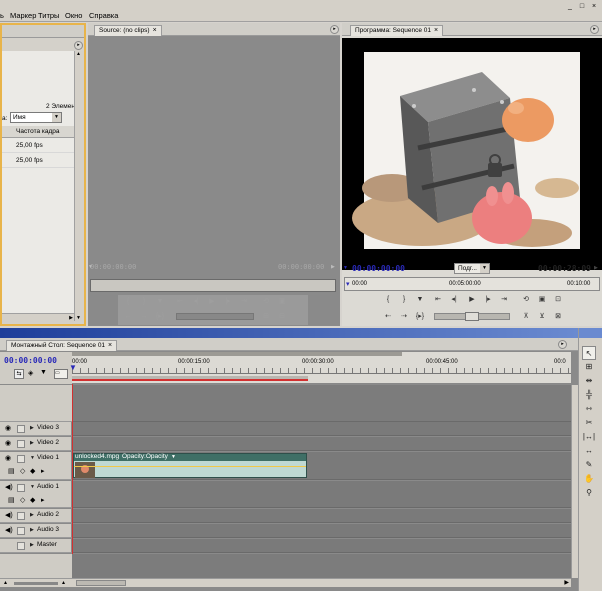 The height and width of the screenshot is (591, 602). Describe the element at coordinates (228, 301) in the screenshot. I see `step-forward-icon: |▸` at that location.